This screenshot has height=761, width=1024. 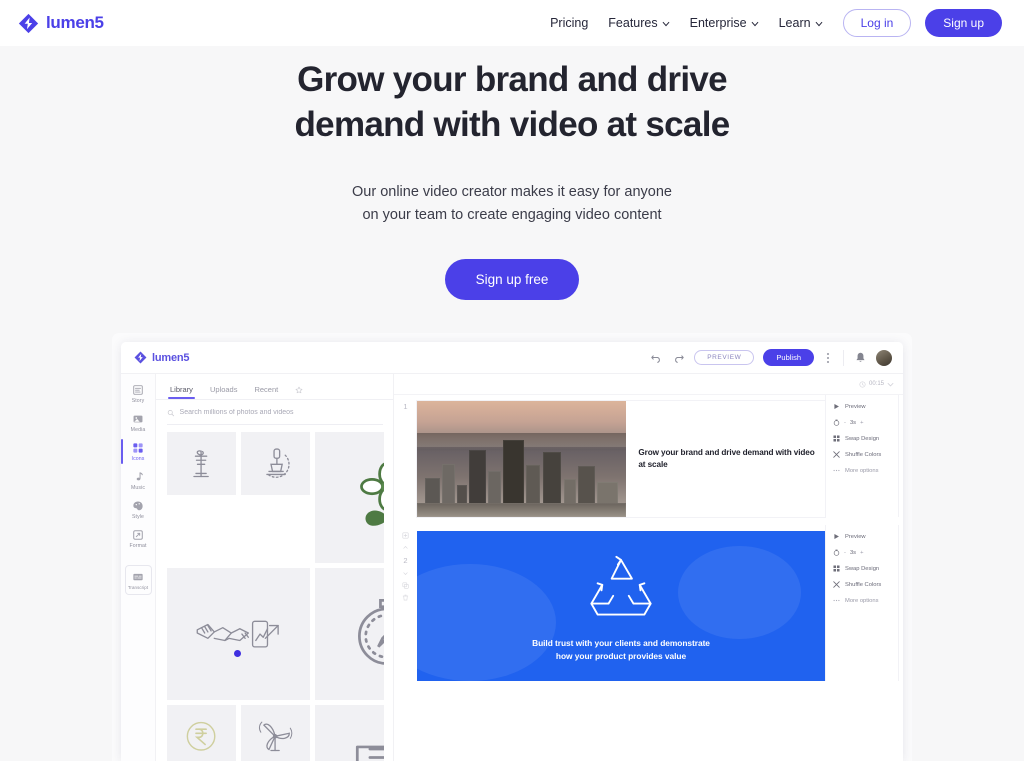 What do you see at coordinates (868, 438) in the screenshot?
I see `scene-1-swap-design-option: Swap Design` at bounding box center [868, 438].